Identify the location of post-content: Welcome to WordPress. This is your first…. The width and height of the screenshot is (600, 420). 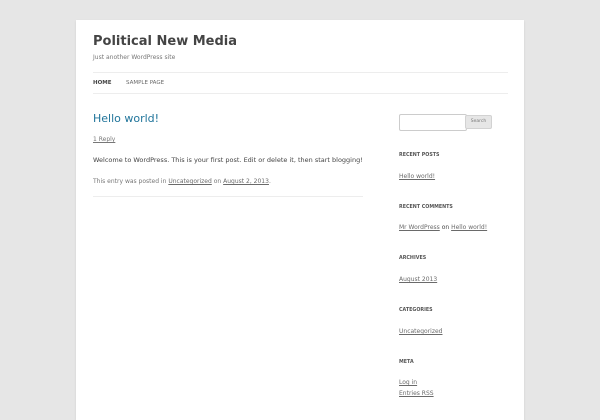
(228, 160).